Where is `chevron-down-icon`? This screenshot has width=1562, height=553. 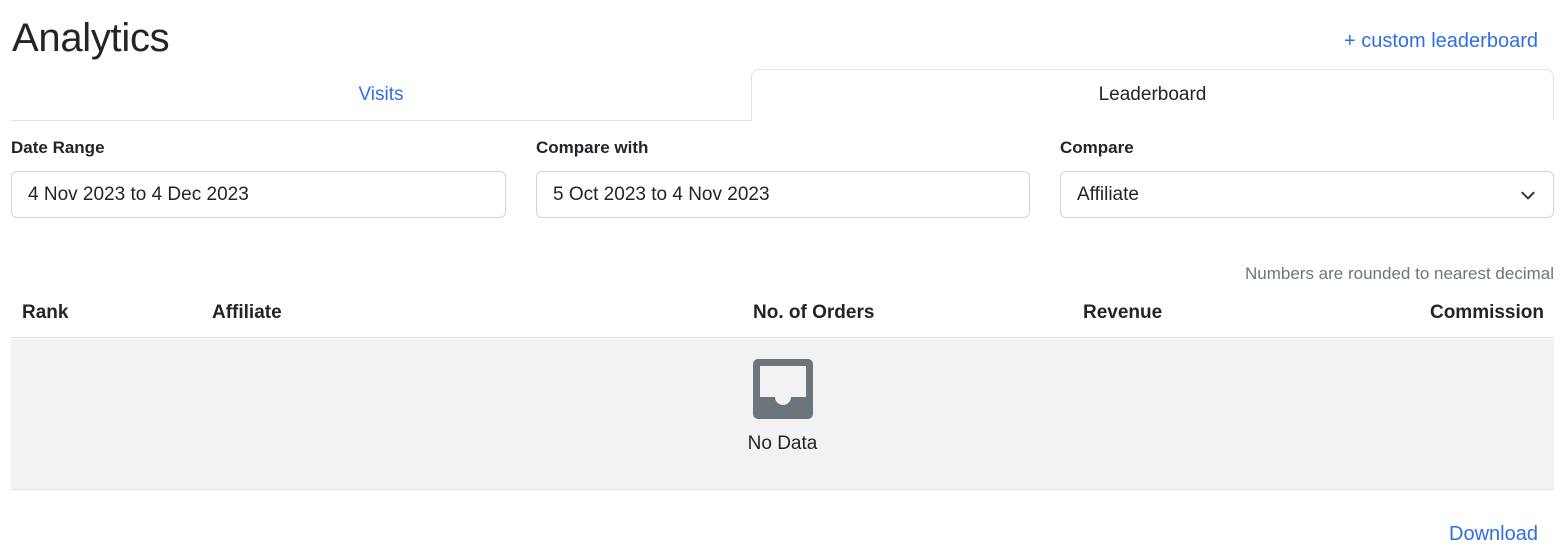
chevron-down-icon is located at coordinates (1528, 195).